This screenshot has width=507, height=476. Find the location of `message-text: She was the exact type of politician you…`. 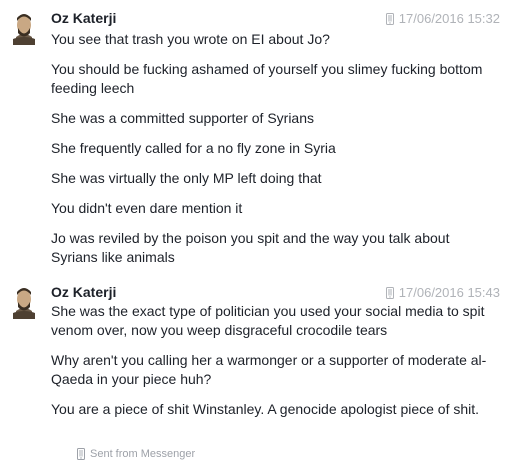

message-text: She was the exact type of politician you… is located at coordinates (268, 320).